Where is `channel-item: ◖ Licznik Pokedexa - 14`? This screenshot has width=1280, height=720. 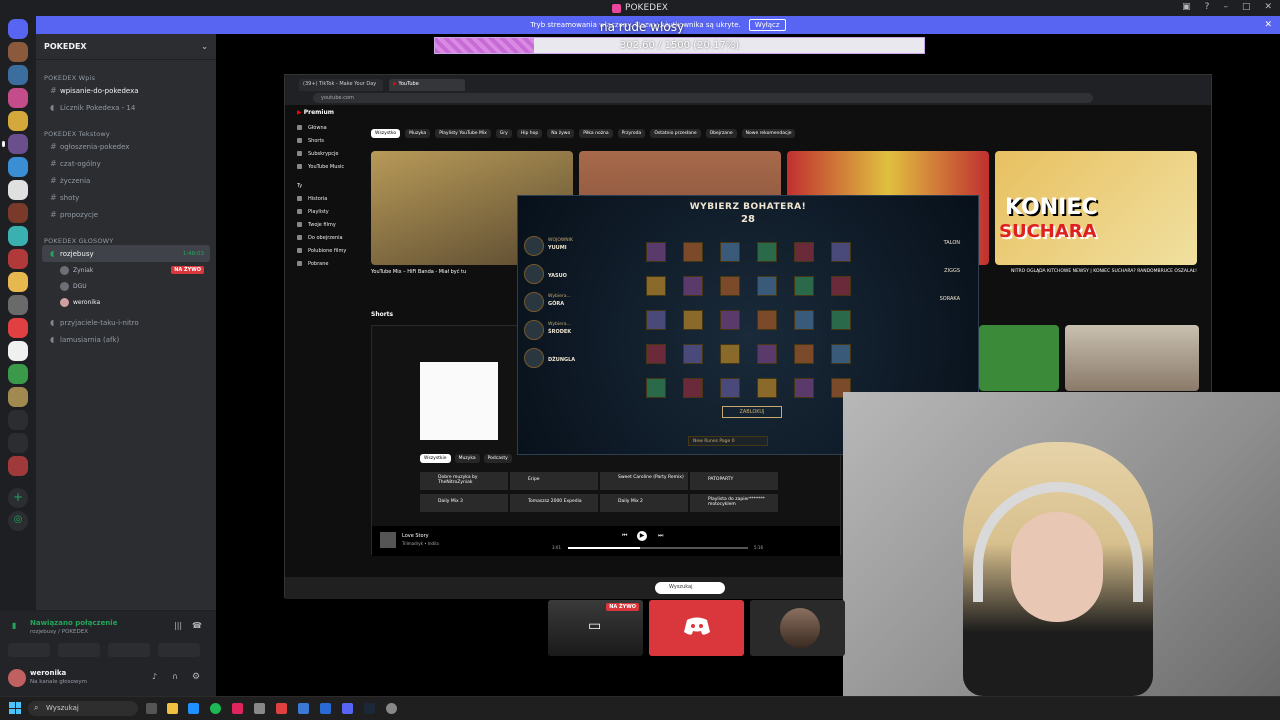 channel-item: ◖ Licznik Pokedexa - 14 is located at coordinates (126, 107).